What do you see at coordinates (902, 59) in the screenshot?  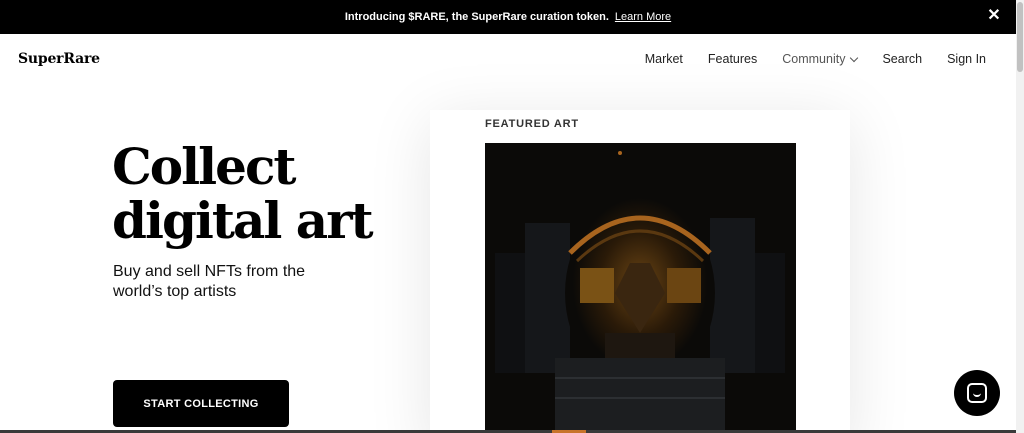 I see `nav-search: Search` at bounding box center [902, 59].